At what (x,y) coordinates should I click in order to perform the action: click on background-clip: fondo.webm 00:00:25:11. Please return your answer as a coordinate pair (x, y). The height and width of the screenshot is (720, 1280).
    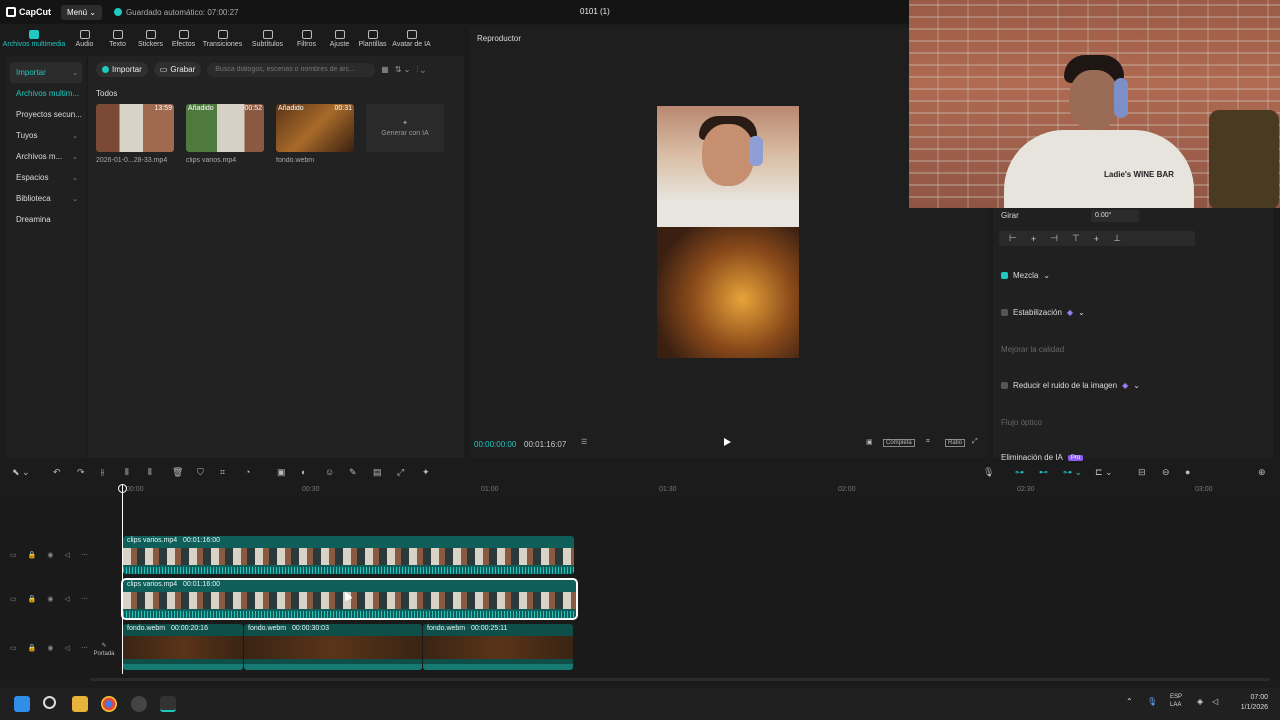
    Looking at the image, I should click on (498, 647).